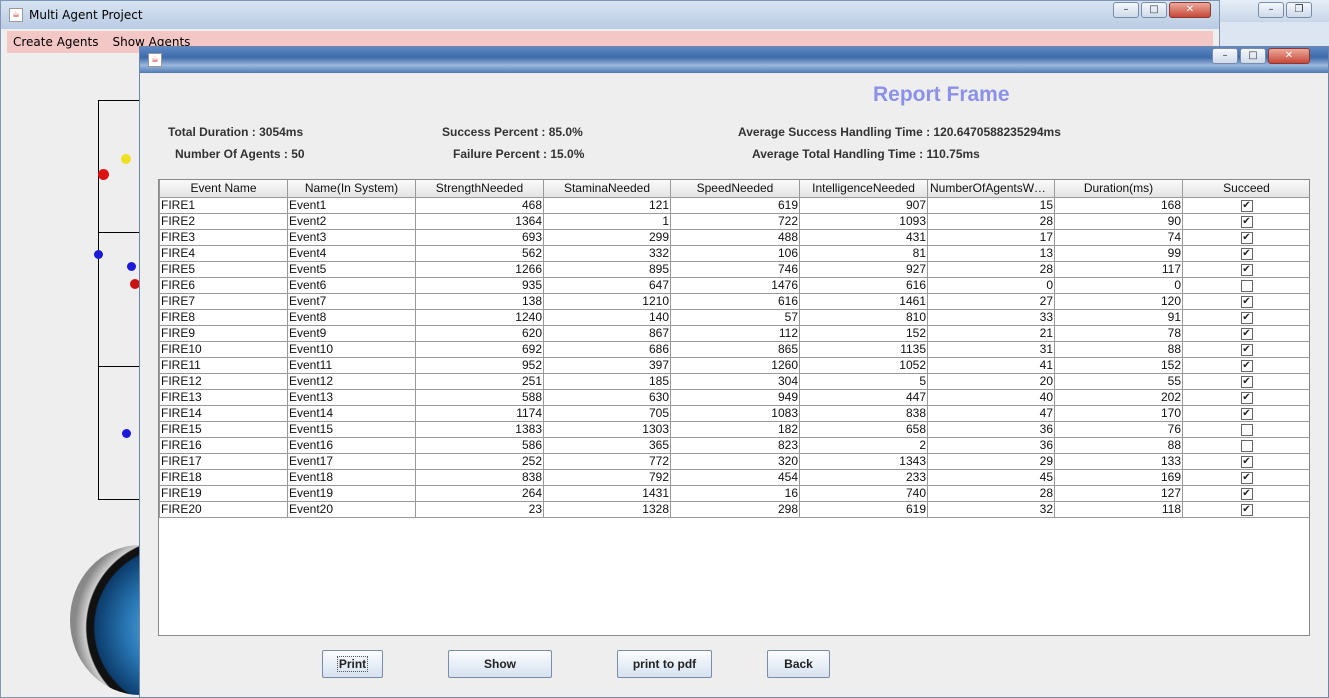 This screenshot has height=698, width=1329. I want to click on table-cell: 169, so click(1118, 477).